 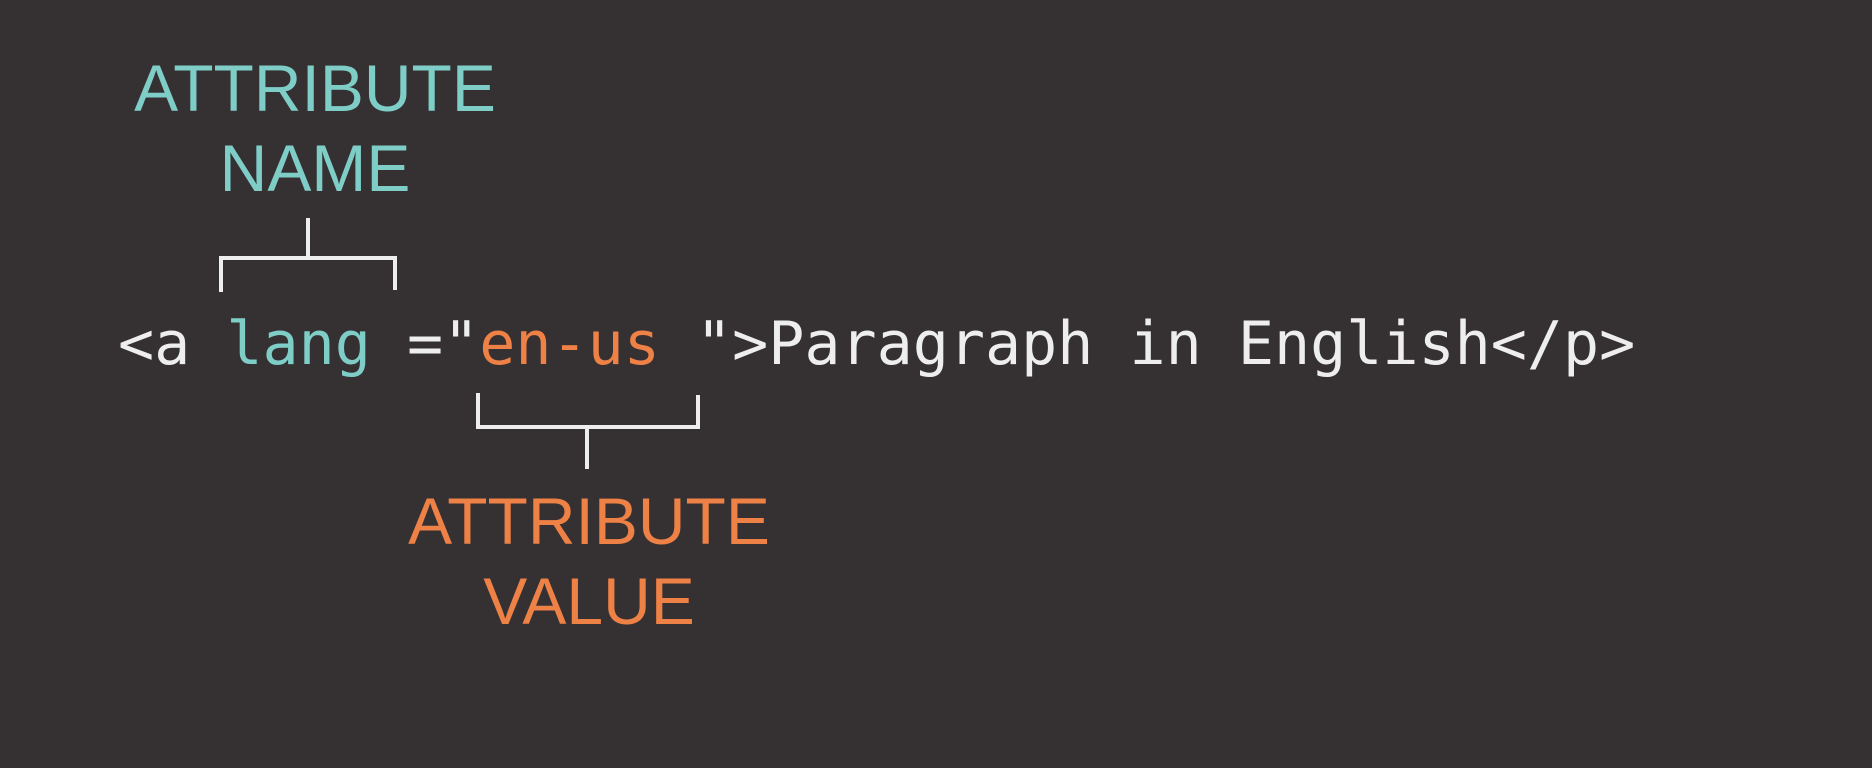 What do you see at coordinates (589, 601) in the screenshot?
I see `attribute-value-label-line2: VALUE` at bounding box center [589, 601].